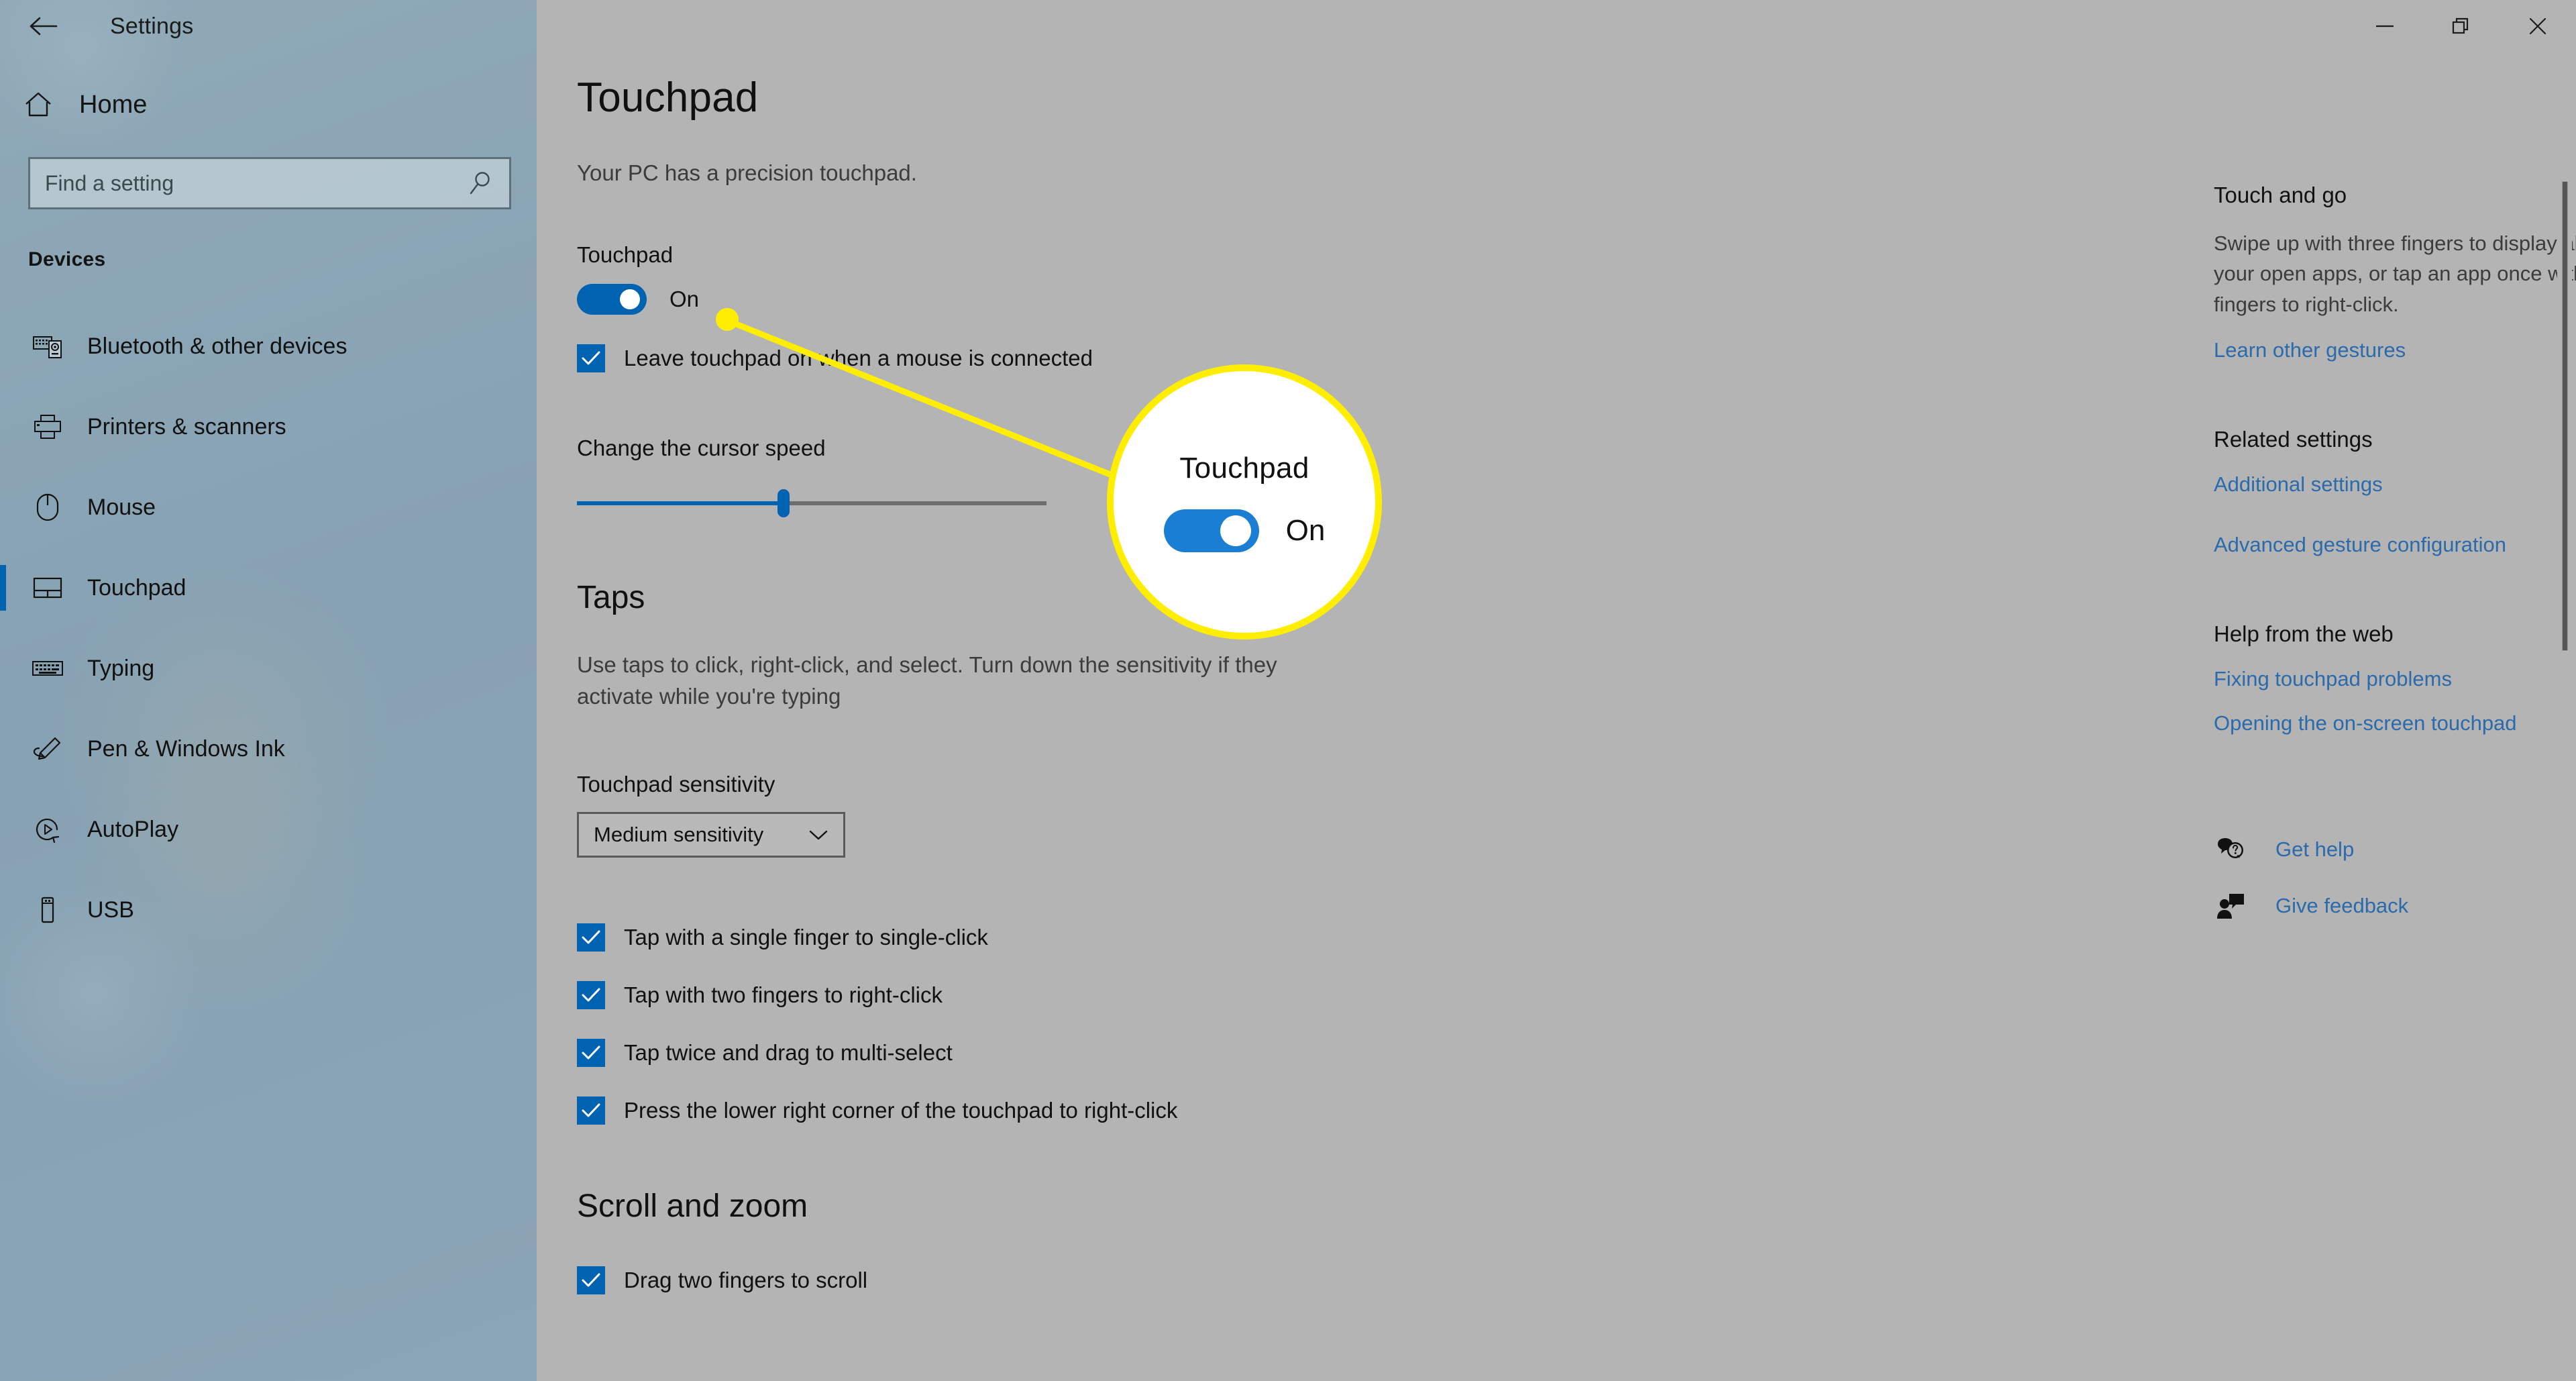 This screenshot has width=2576, height=1381. Describe the element at coordinates (1355, 937) in the screenshot. I see `tap-single-finger-checkbox-row: Tap with a single finger to single-click` at that location.